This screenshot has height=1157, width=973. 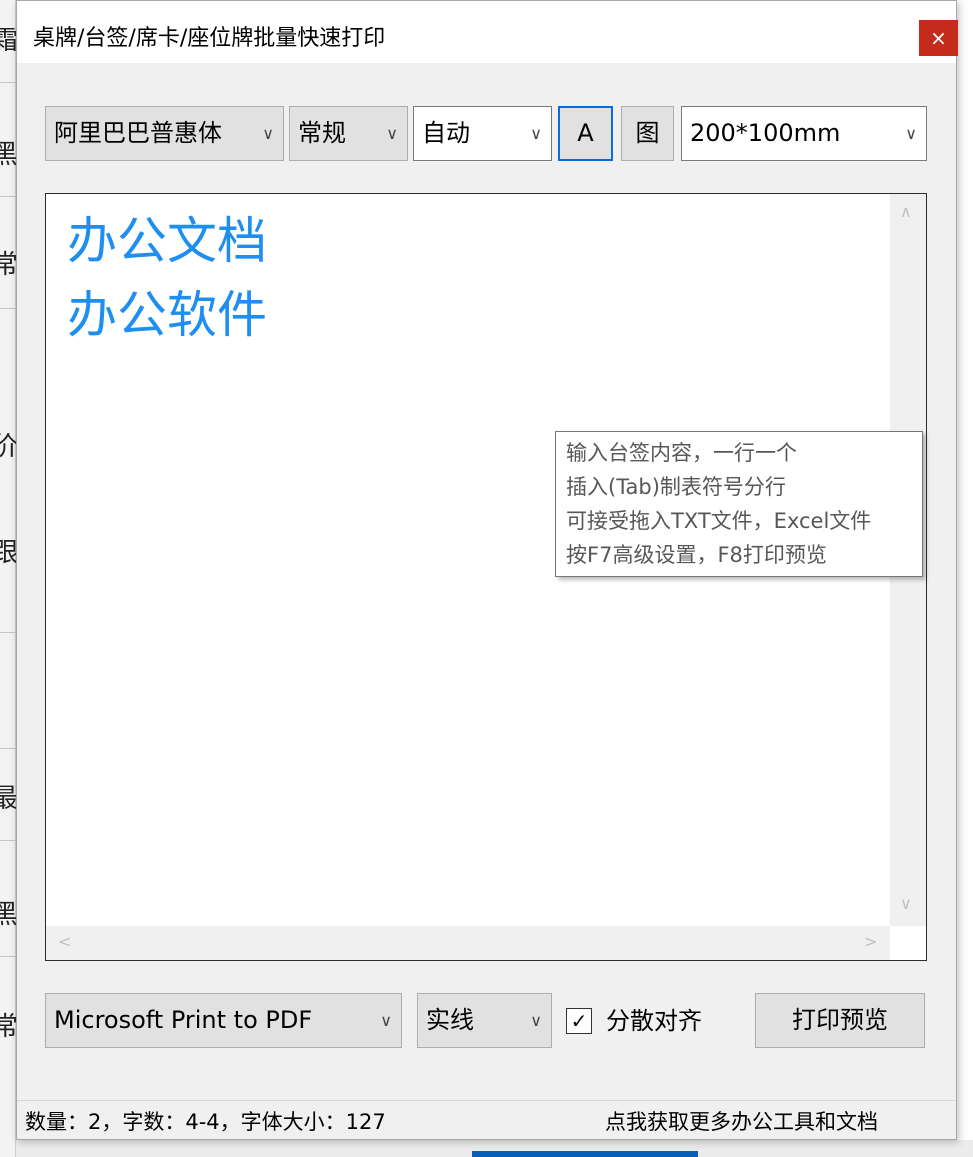 I want to click on printer-value: Microsoft Print to PDF, so click(x=183, y=1020).